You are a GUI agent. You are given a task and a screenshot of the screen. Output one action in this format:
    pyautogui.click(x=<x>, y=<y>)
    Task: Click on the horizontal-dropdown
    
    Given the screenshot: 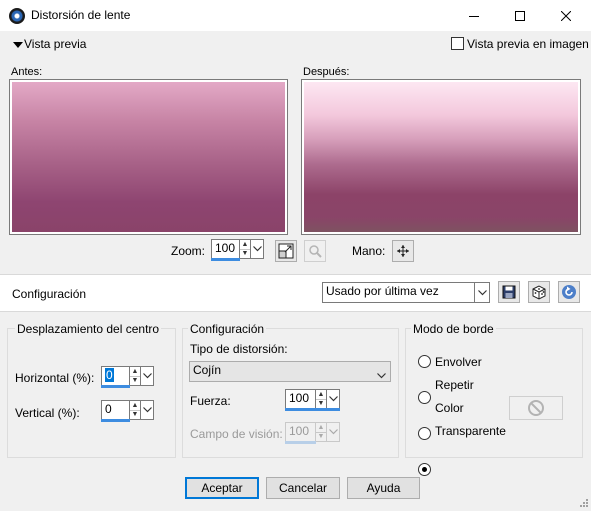 What is the action you would take?
    pyautogui.click(x=147, y=376)
    